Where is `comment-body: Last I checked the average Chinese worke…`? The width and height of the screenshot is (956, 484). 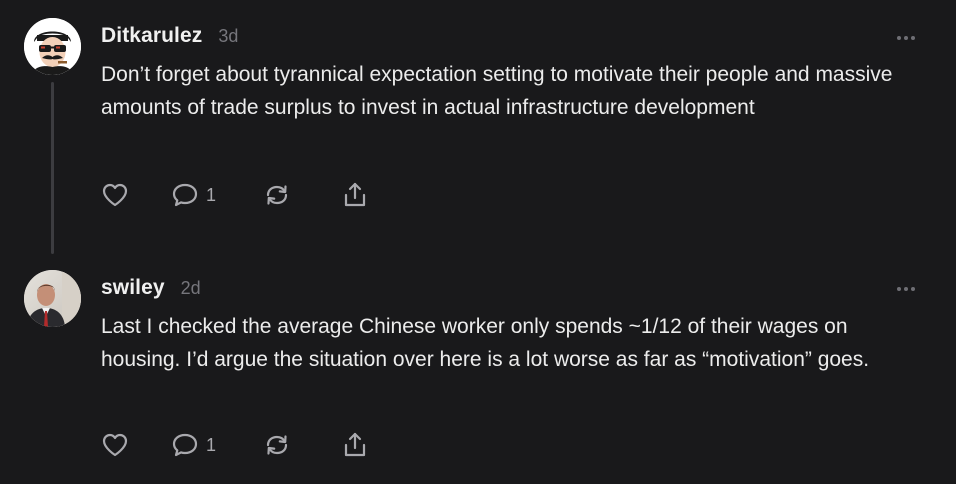 comment-body: Last I checked the average Chinese worke… is located at coordinates (485, 343).